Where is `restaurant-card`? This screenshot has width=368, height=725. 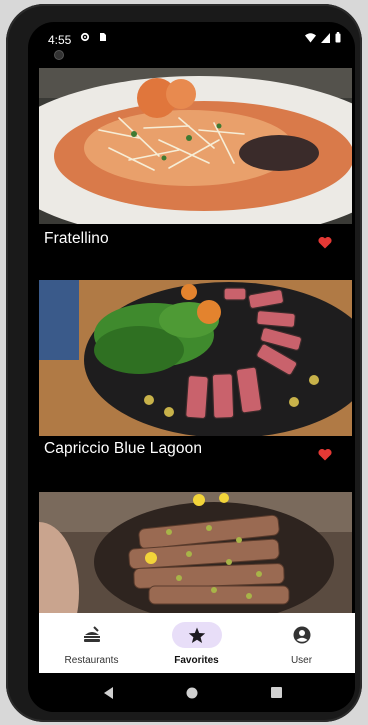
restaurant-card is located at coordinates (195, 552).